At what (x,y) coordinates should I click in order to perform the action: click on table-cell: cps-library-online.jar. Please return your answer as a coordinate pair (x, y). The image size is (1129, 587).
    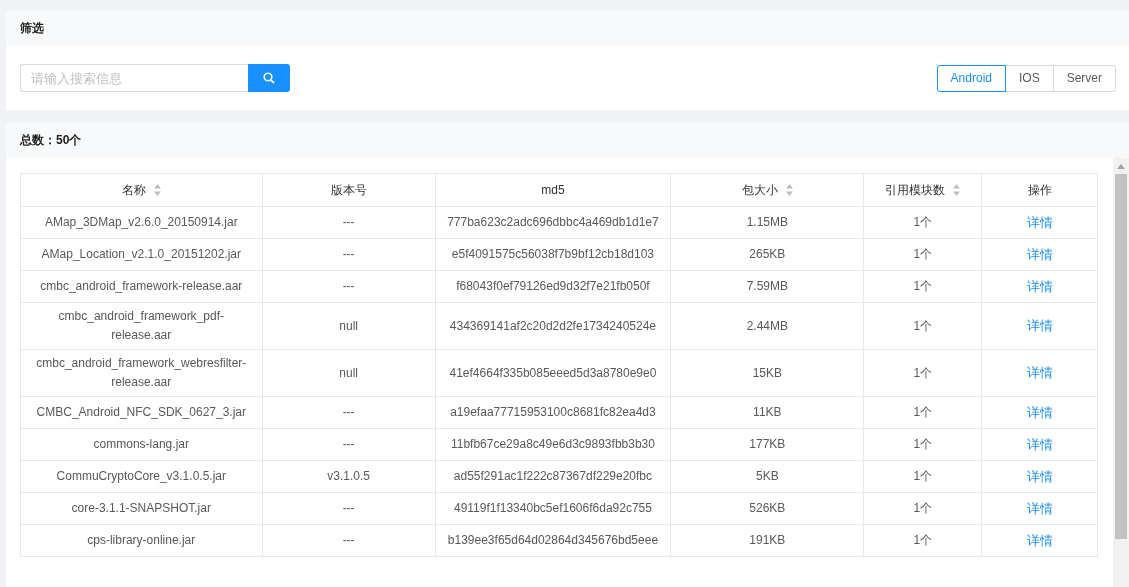
    Looking at the image, I should click on (141, 540).